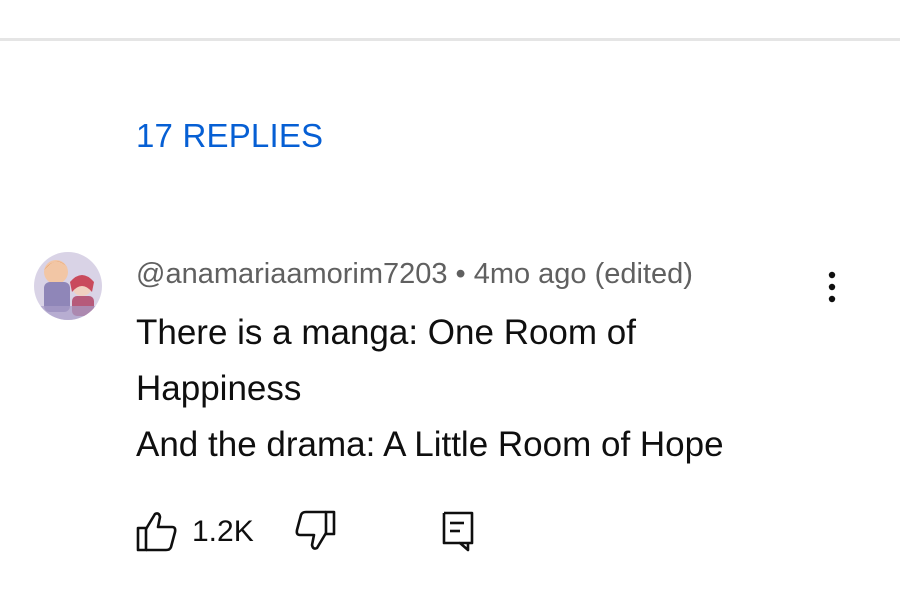  I want to click on avatar, so click(68, 286).